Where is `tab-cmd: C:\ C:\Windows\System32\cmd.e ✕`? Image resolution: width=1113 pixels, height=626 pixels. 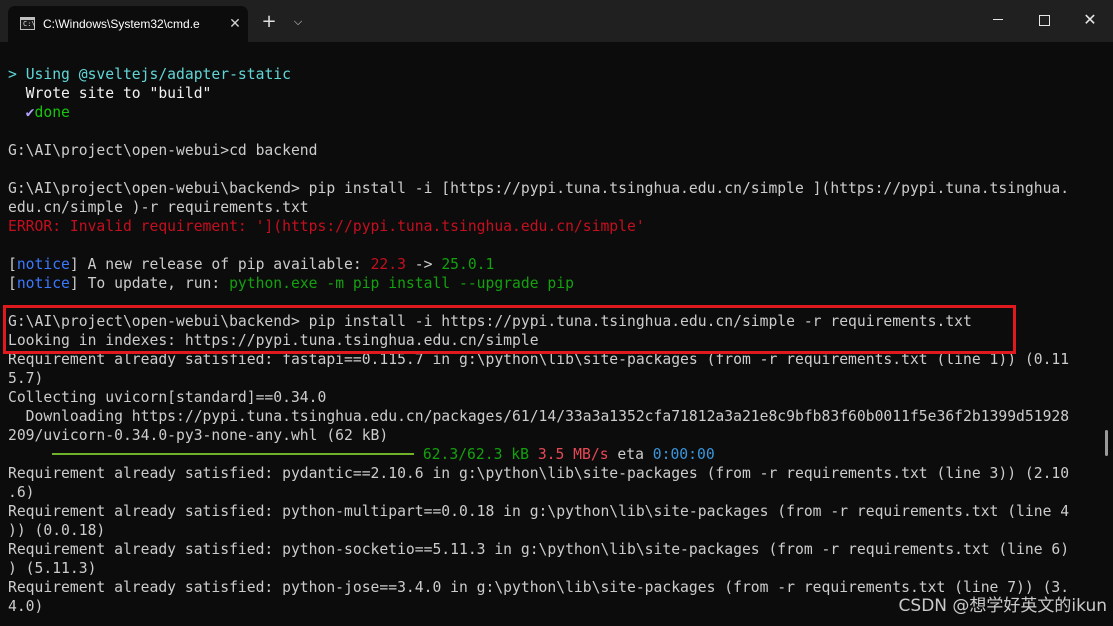 tab-cmd: C:\ C:\Windows\System32\cmd.e ✕ is located at coordinates (128, 24).